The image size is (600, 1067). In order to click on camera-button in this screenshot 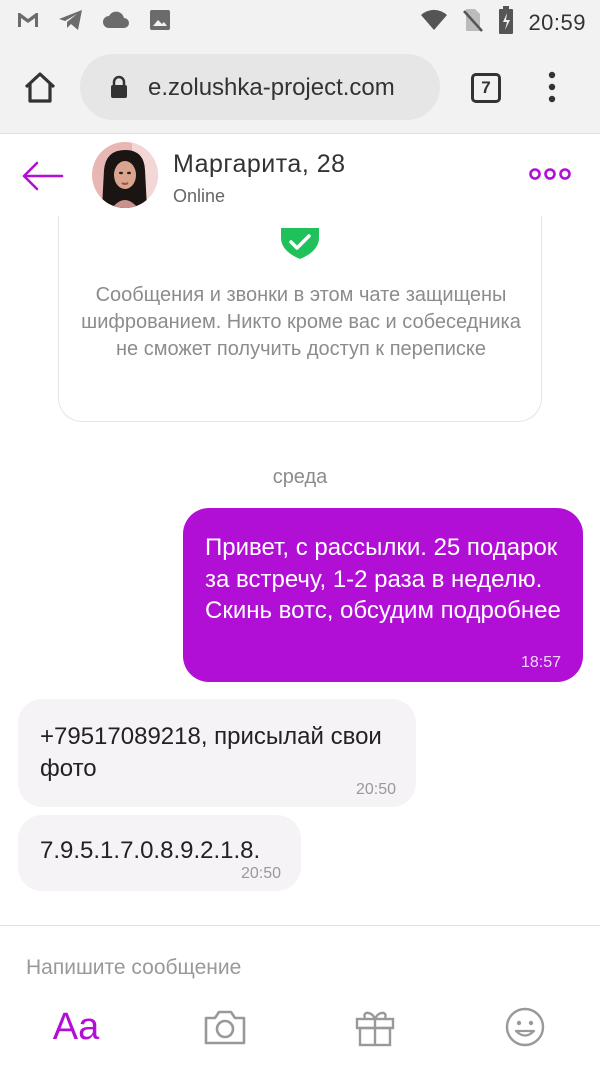, I will do `click(225, 1027)`.